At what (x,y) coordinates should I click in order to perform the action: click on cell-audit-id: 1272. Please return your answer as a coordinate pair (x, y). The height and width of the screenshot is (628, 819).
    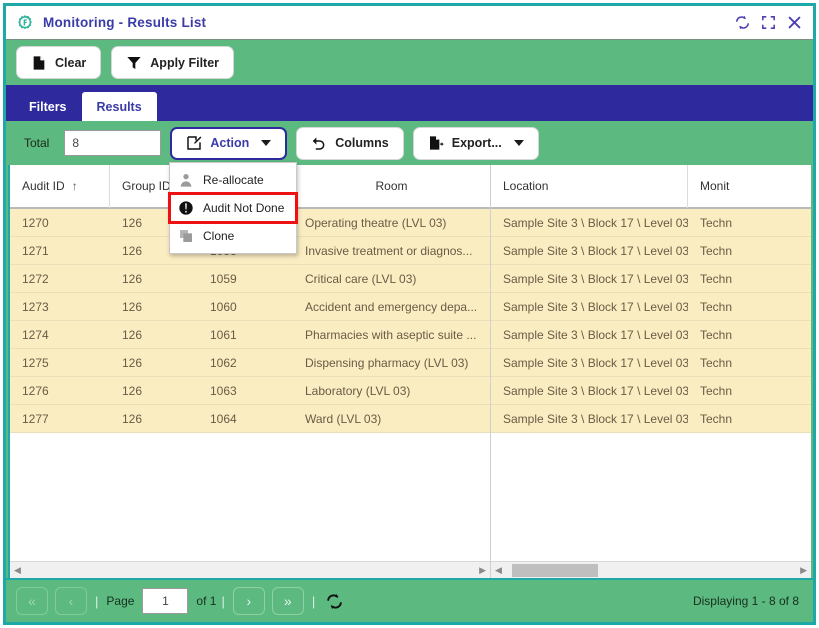
    Looking at the image, I should click on (35, 278).